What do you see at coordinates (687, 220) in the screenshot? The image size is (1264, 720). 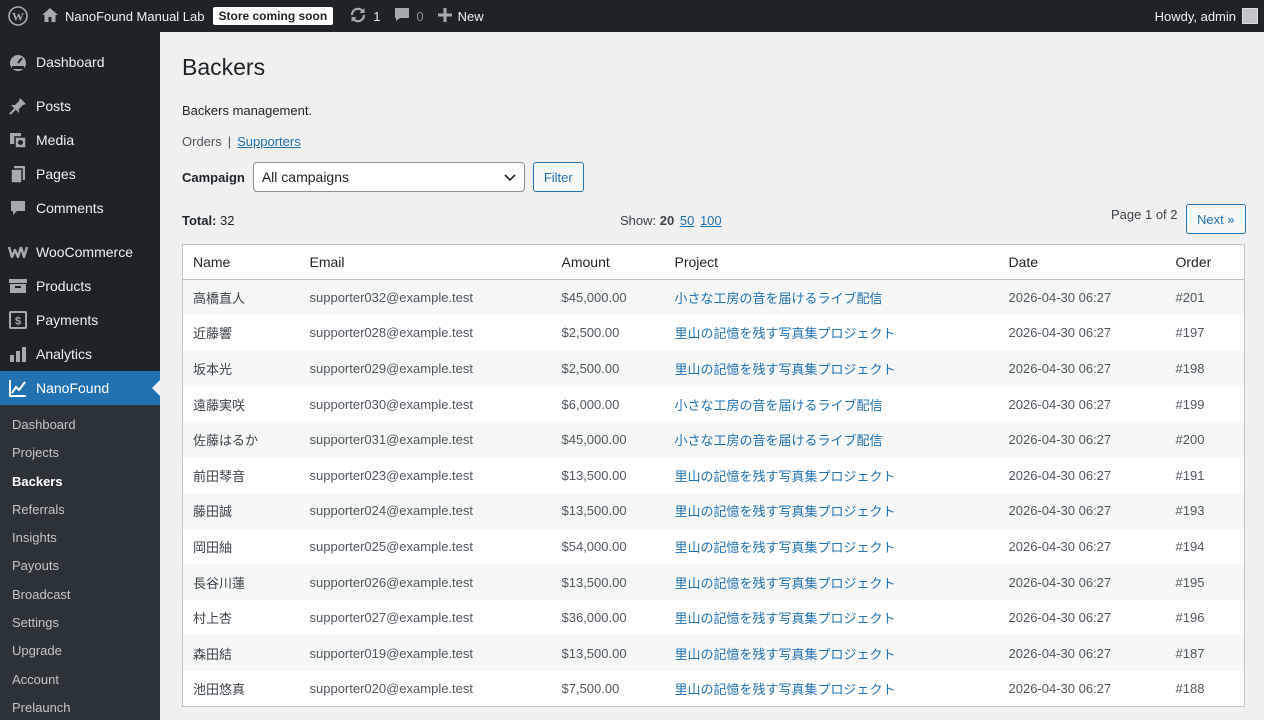 I see `per-page-50-link: 50` at bounding box center [687, 220].